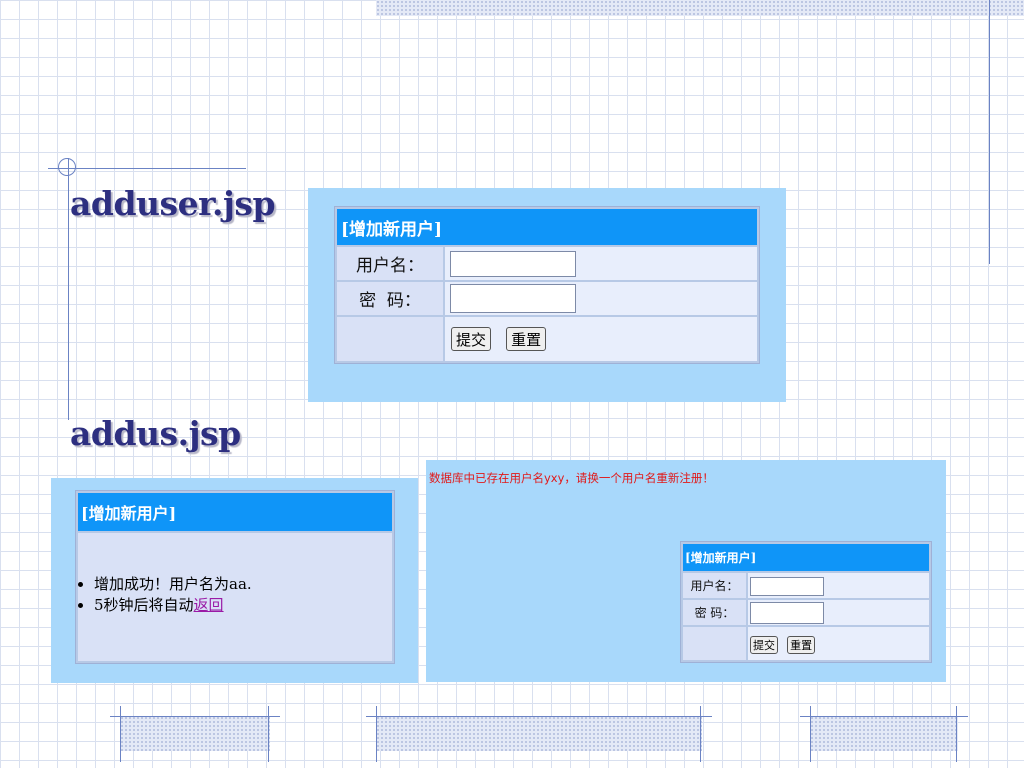  Describe the element at coordinates (390, 339) in the screenshot. I see `actions-spacer` at that location.